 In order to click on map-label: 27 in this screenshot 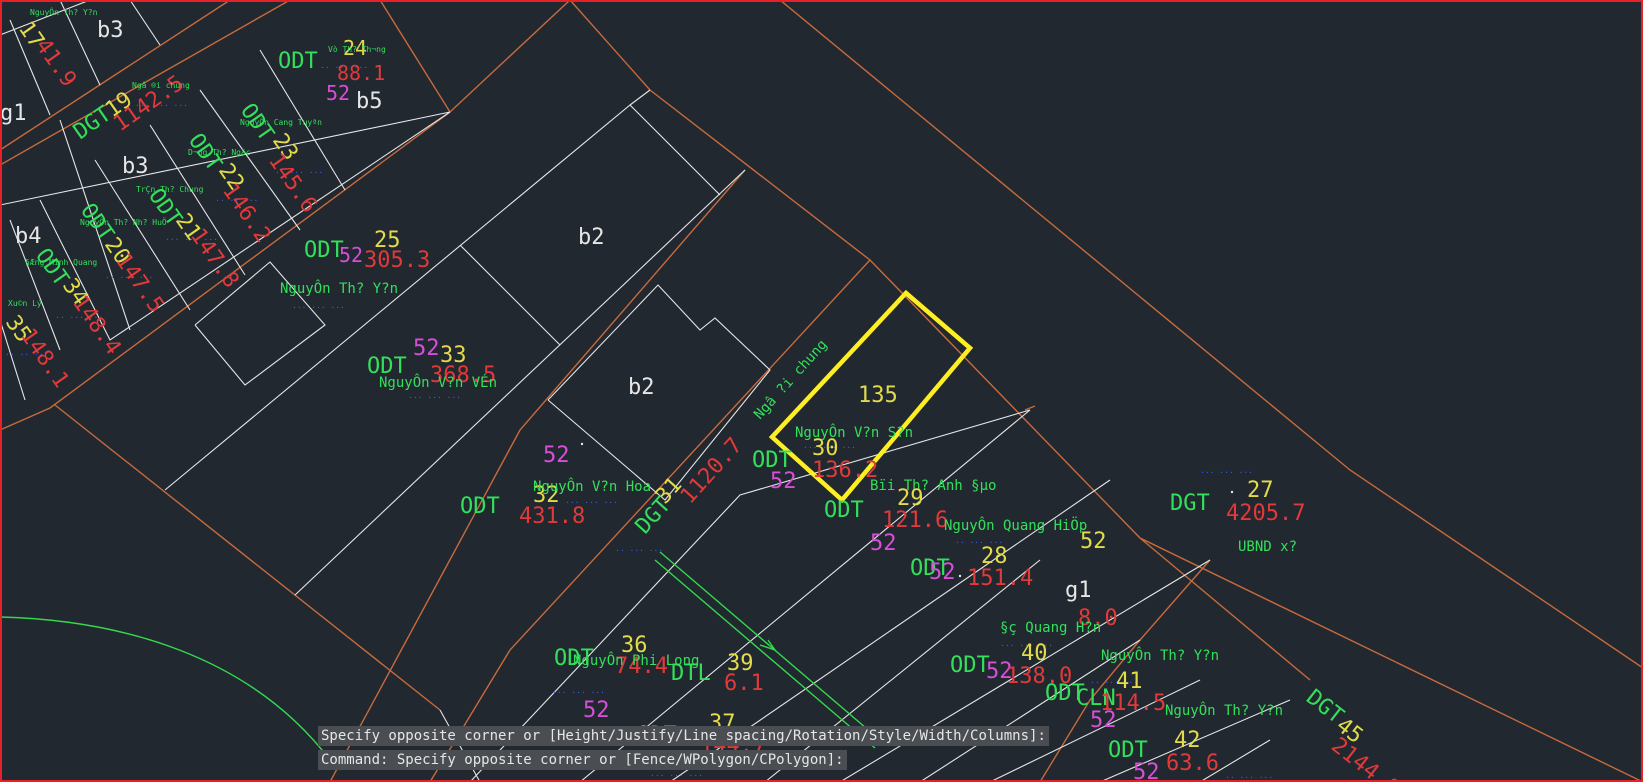, I will do `click(1260, 490)`.